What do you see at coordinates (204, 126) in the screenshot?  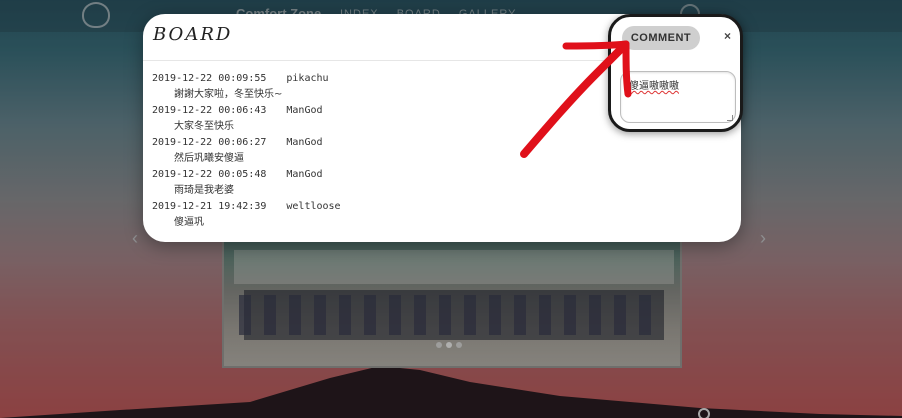 I see `entry-message: 大家冬至快乐` at bounding box center [204, 126].